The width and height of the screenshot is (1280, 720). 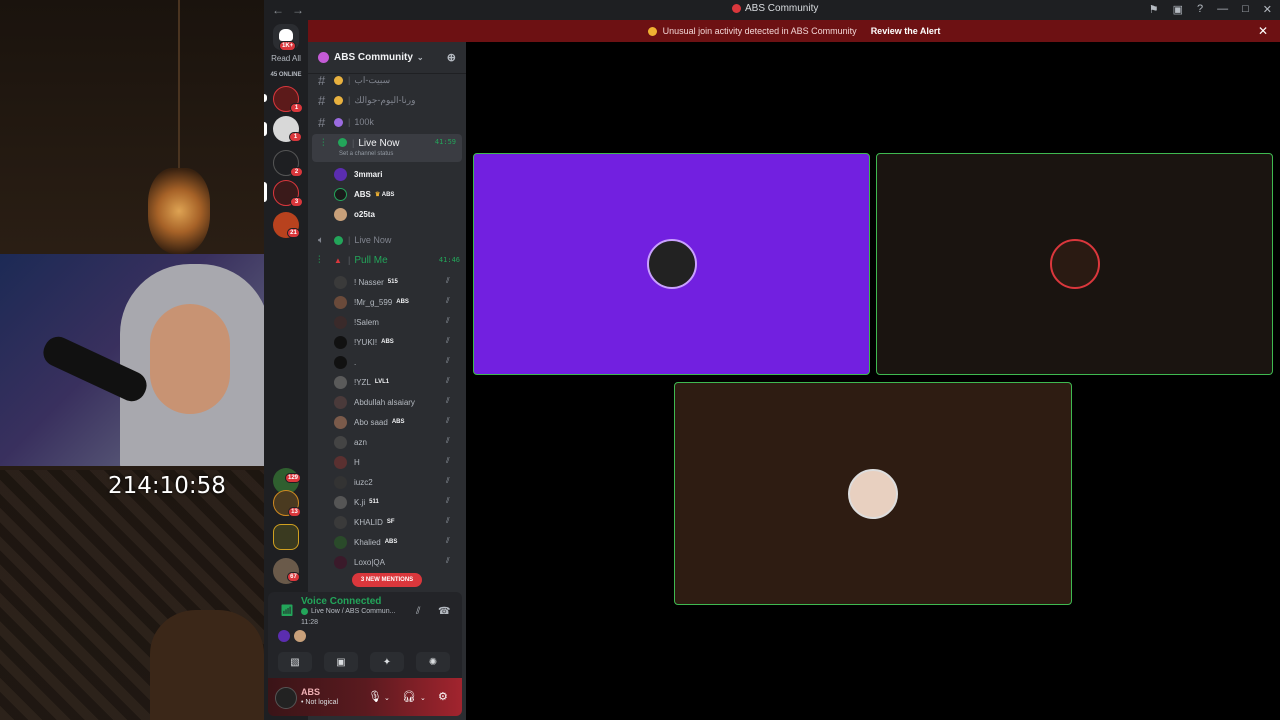 I want to click on role-tag-text: 511, so click(x=374, y=502).